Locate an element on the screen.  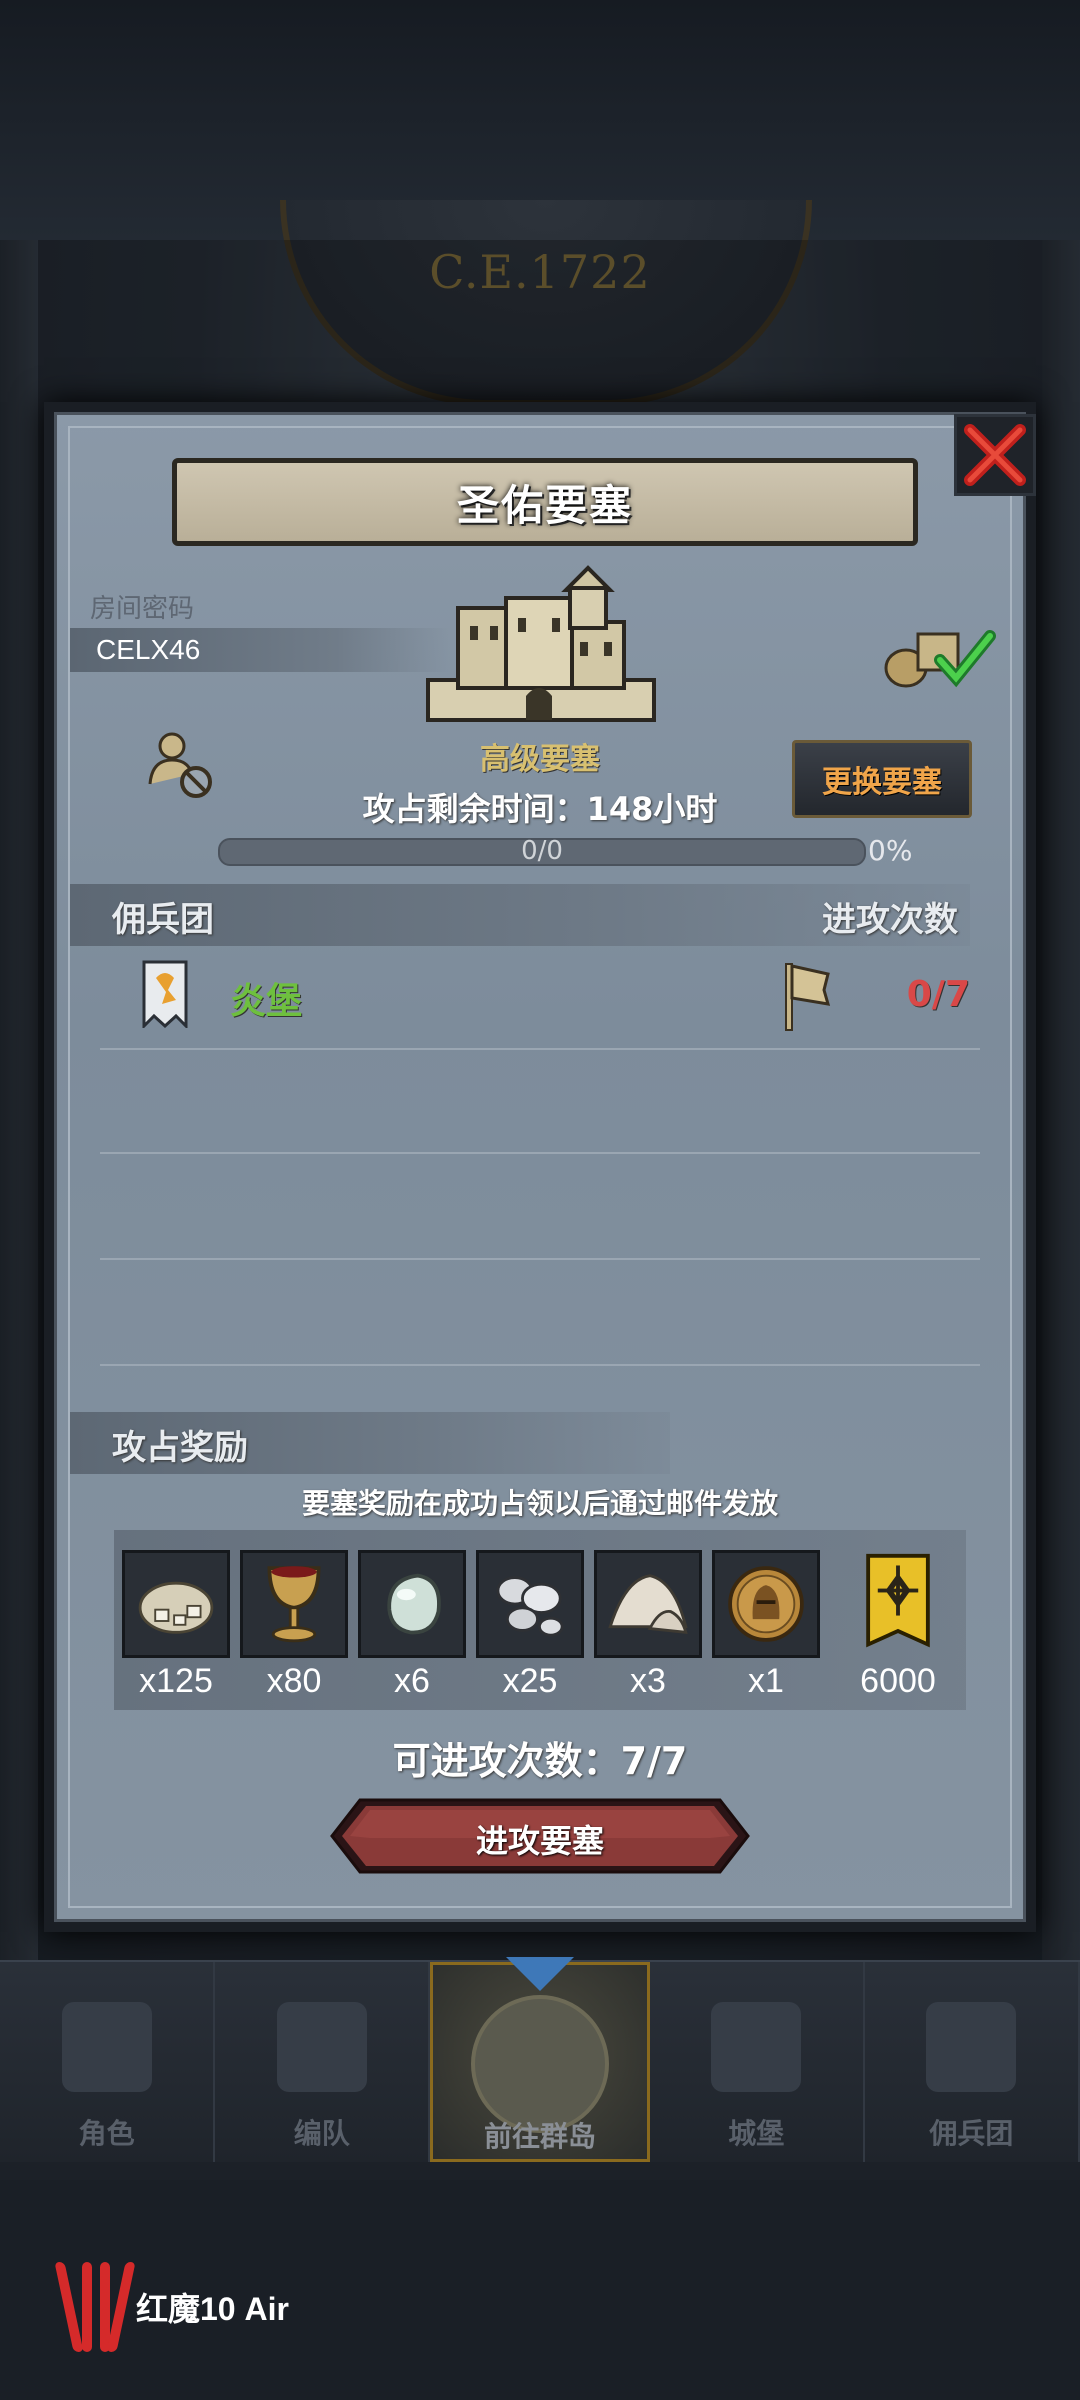
nav-item-castle: 城堡 is located at coordinates (757, 2062).